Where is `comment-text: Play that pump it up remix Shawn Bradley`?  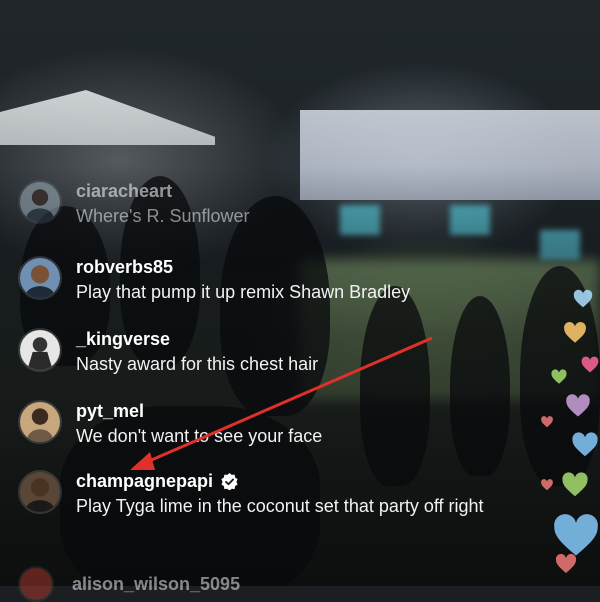
comment-text: Play that pump it up remix Shawn Bradley is located at coordinates (243, 292).